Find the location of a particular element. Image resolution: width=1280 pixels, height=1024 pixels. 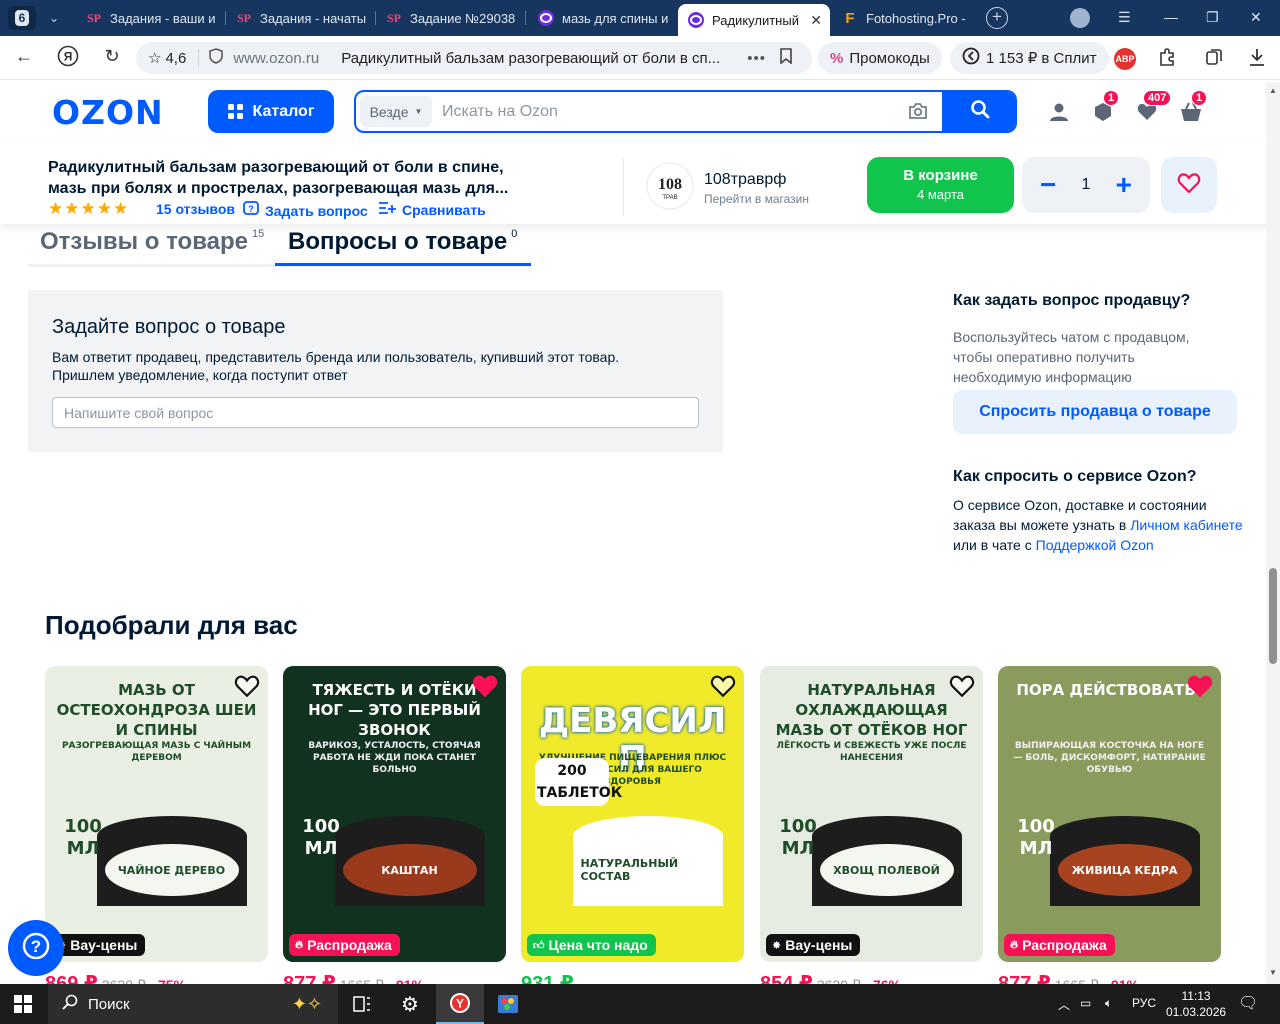

discount: −75% is located at coordinates (168, 980).